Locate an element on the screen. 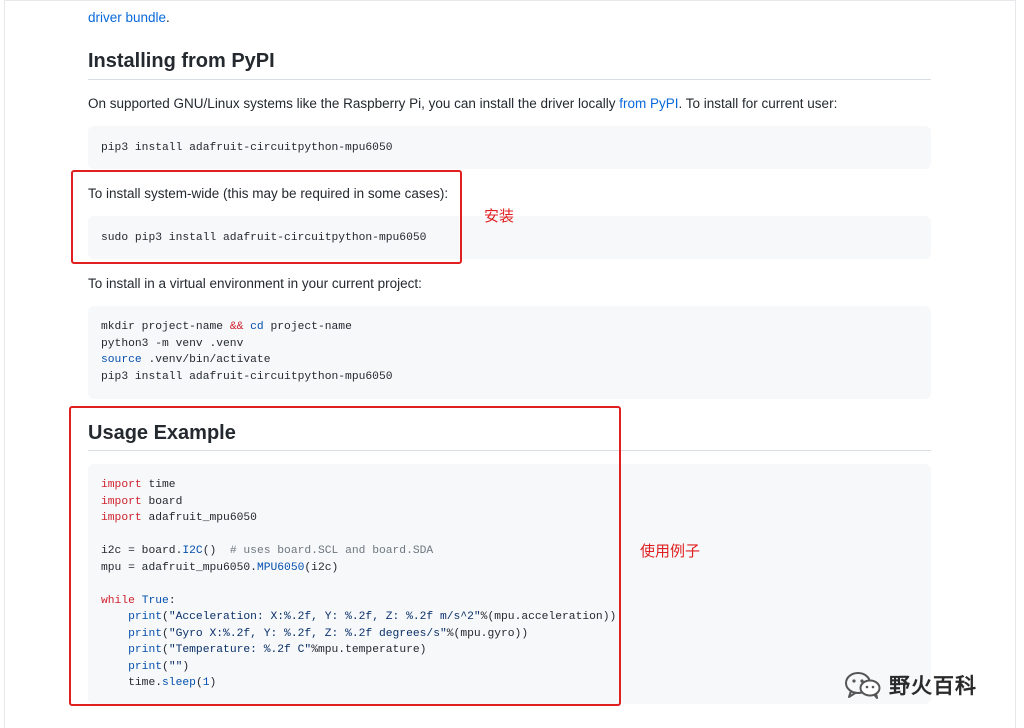  code-token: .venv/bin/activate is located at coordinates (206, 360).